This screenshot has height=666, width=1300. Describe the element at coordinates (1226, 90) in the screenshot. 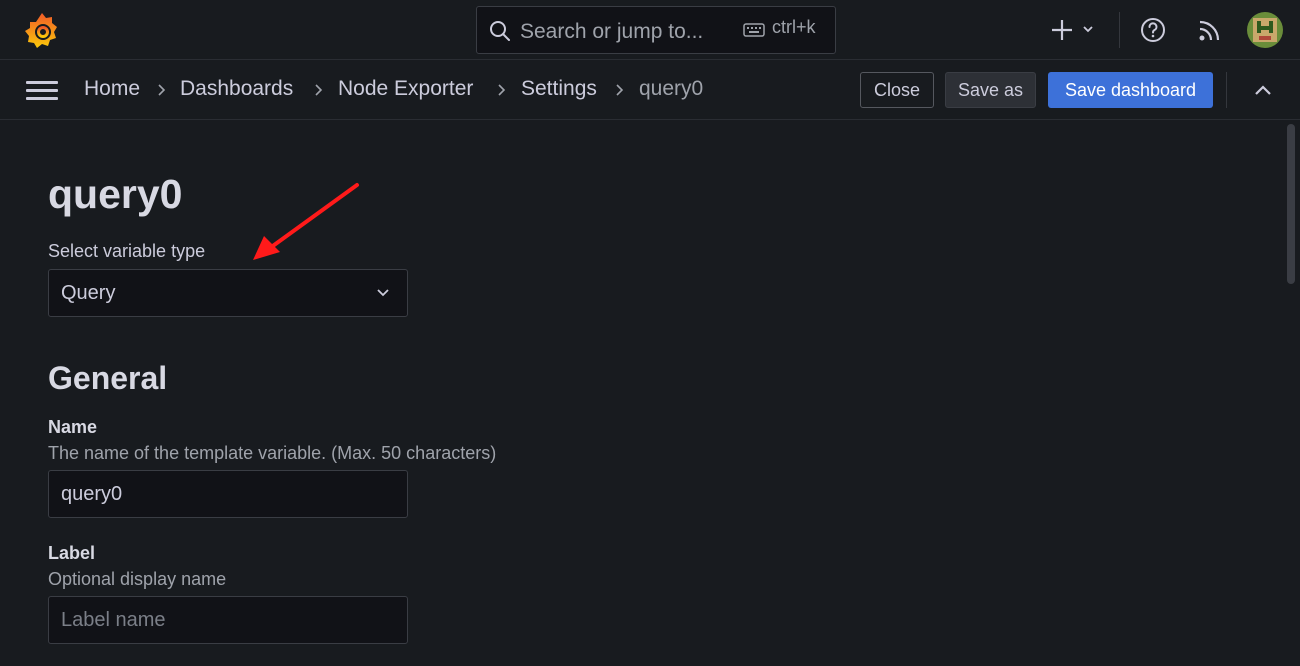

I see `navbar-divider` at that location.